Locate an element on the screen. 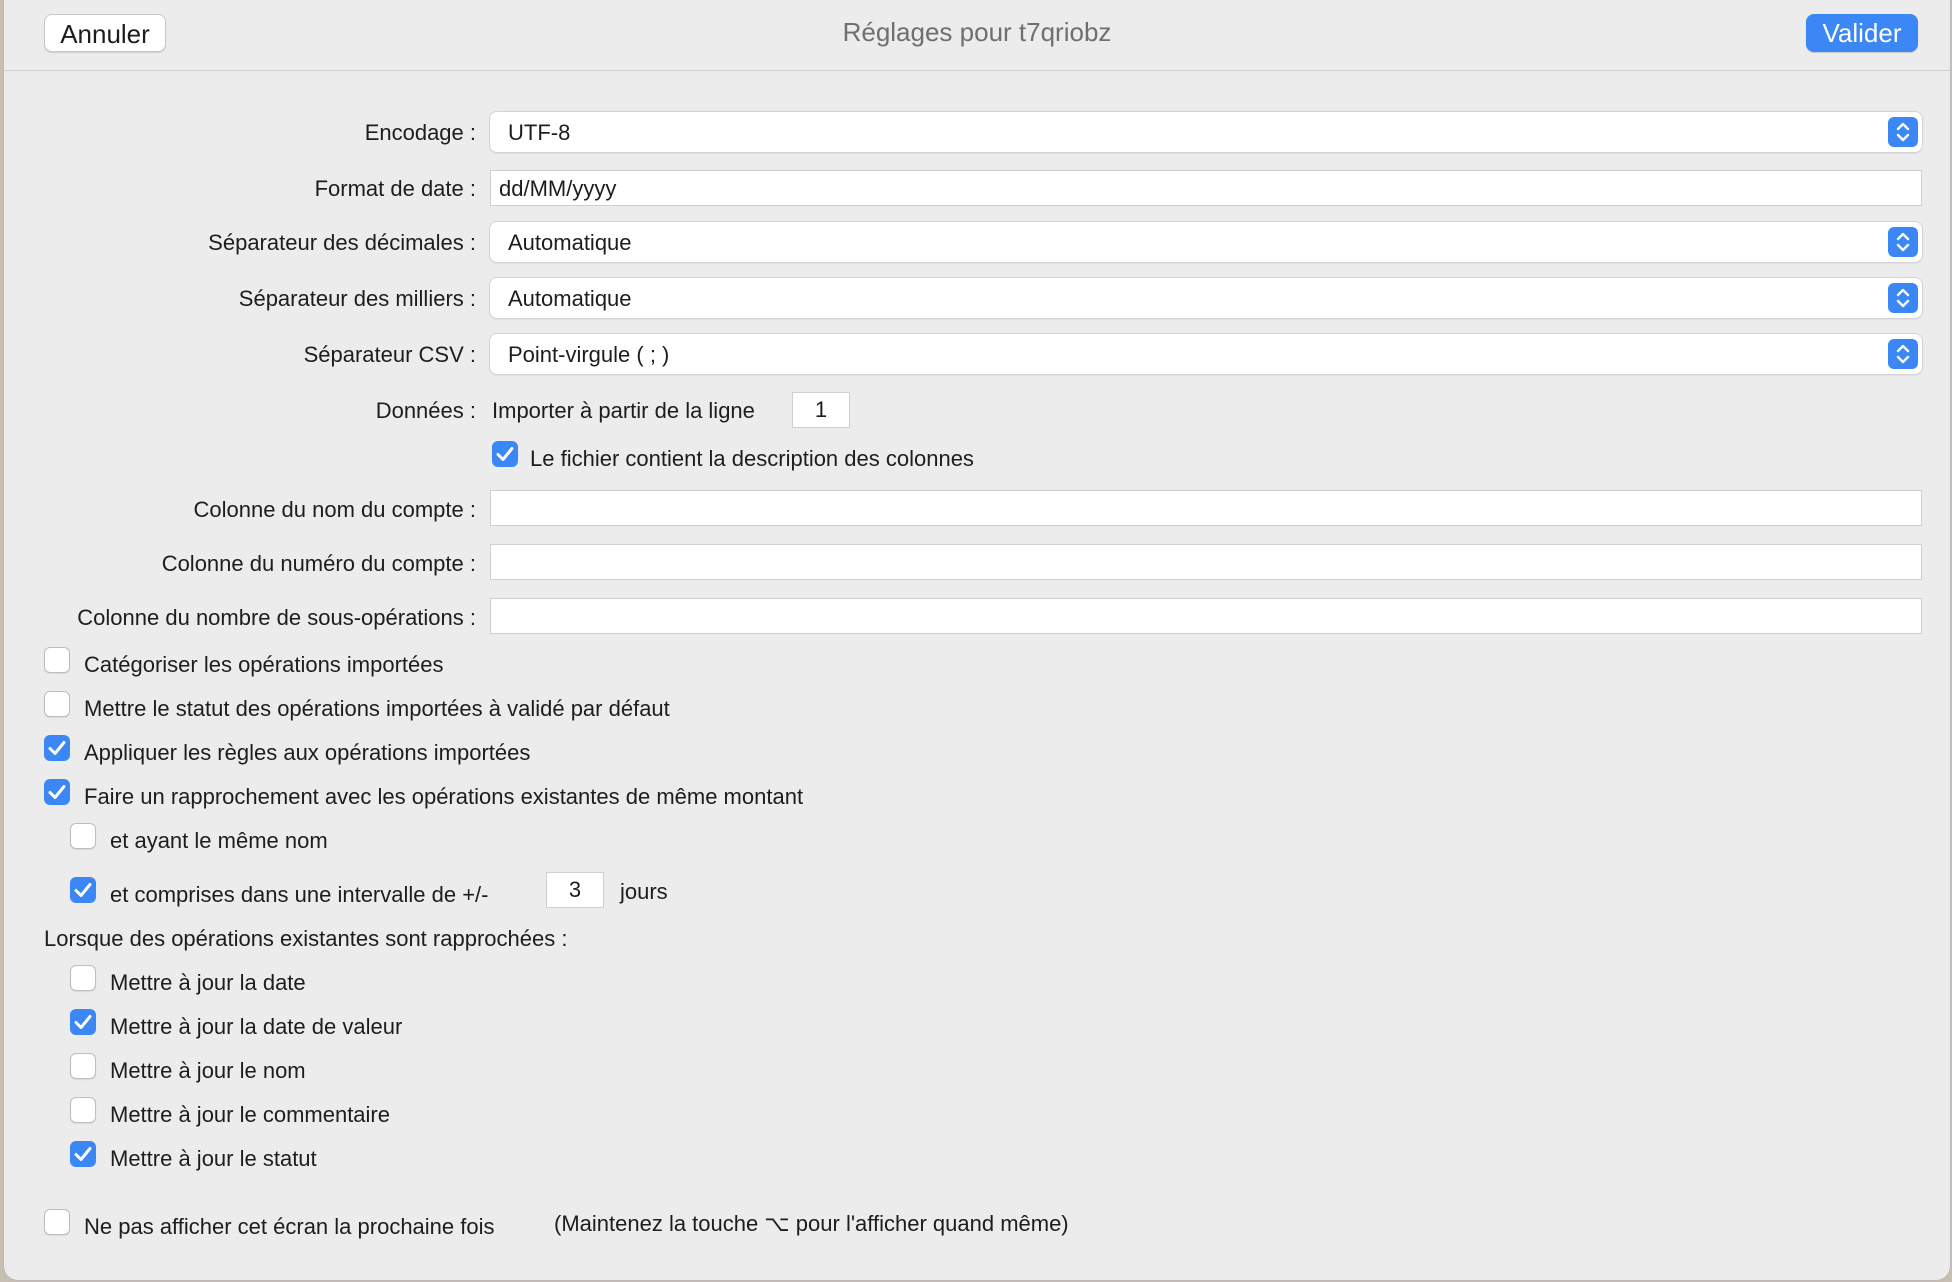  decimal-separator-value: Automatique is located at coordinates (570, 242).